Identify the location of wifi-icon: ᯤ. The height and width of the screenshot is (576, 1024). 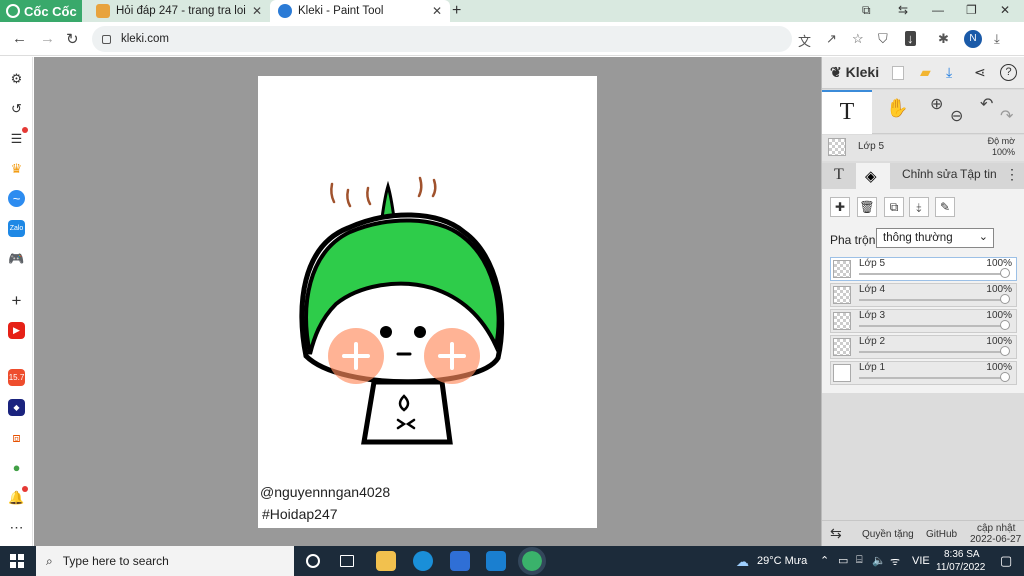
(895, 561).